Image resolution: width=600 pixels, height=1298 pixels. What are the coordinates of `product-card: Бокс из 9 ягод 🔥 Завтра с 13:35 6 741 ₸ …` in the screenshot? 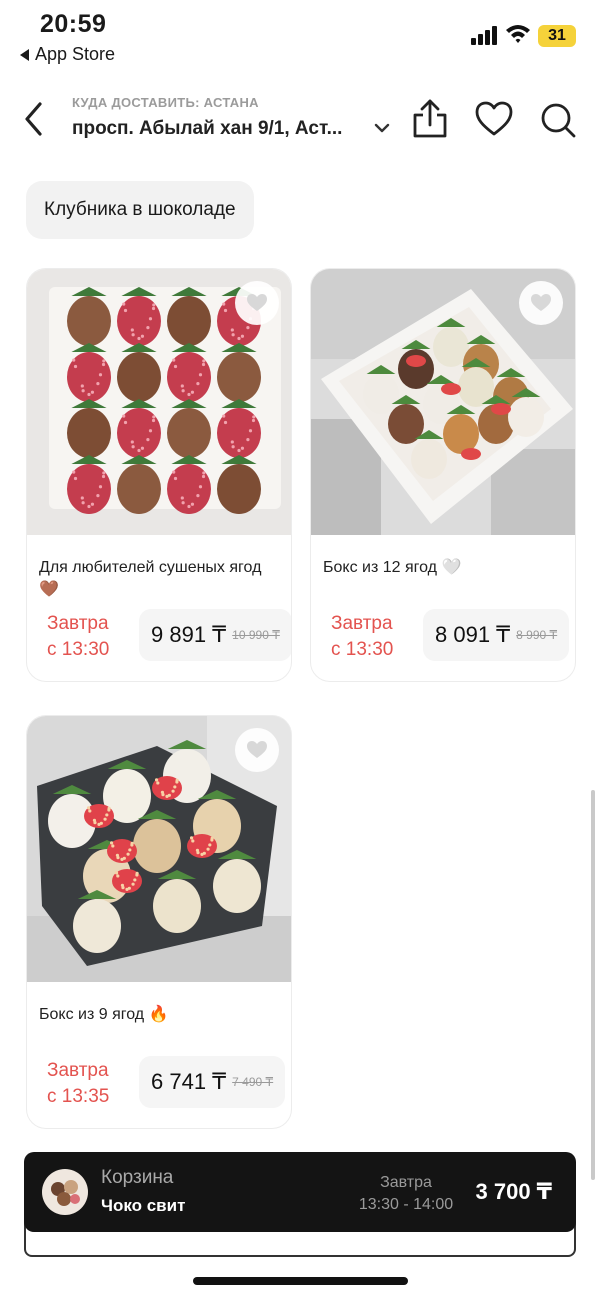 It's located at (159, 922).